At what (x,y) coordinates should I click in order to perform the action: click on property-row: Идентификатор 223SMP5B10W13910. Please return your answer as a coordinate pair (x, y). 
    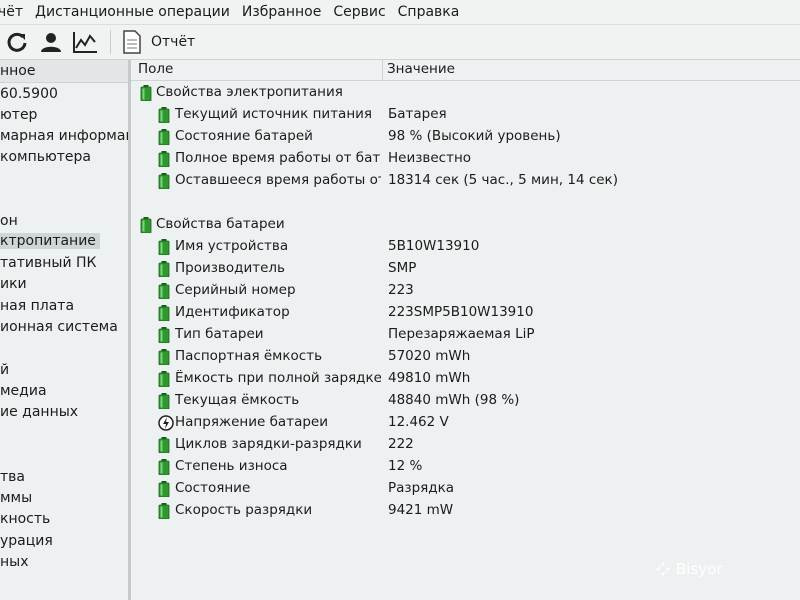
    Looking at the image, I should click on (465, 313).